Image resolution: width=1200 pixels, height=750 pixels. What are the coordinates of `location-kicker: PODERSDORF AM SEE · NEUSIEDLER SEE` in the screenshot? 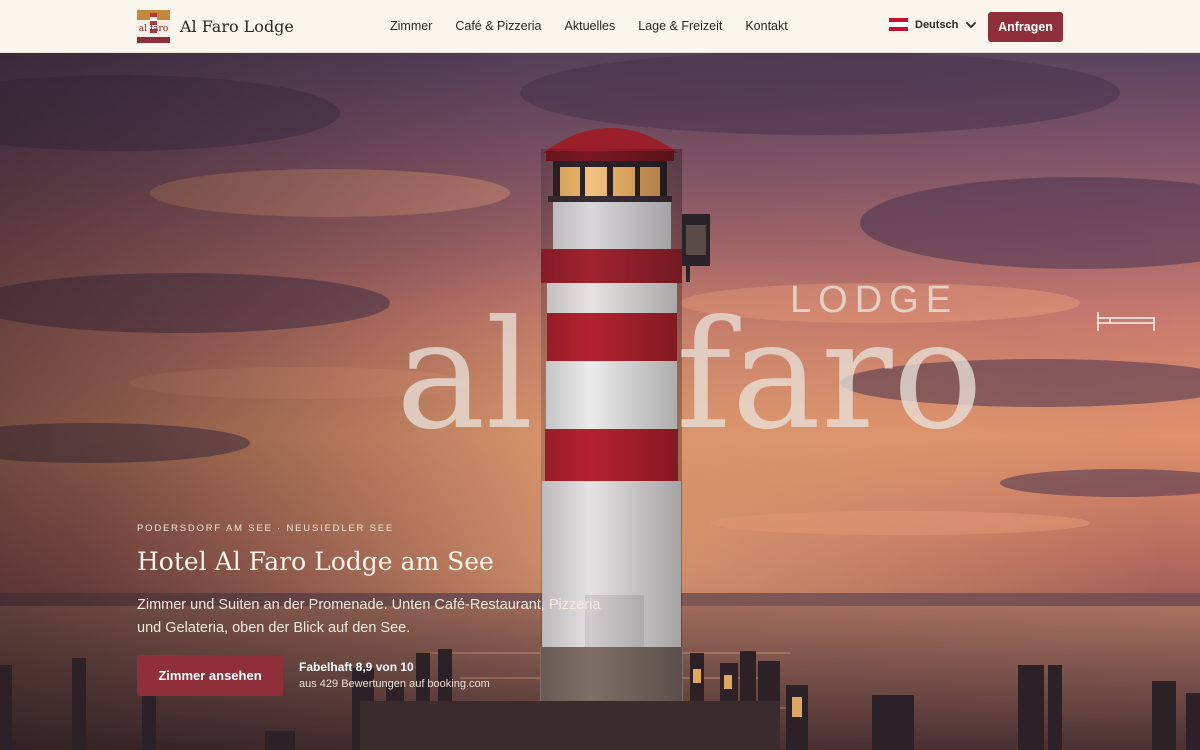 It's located at (266, 528).